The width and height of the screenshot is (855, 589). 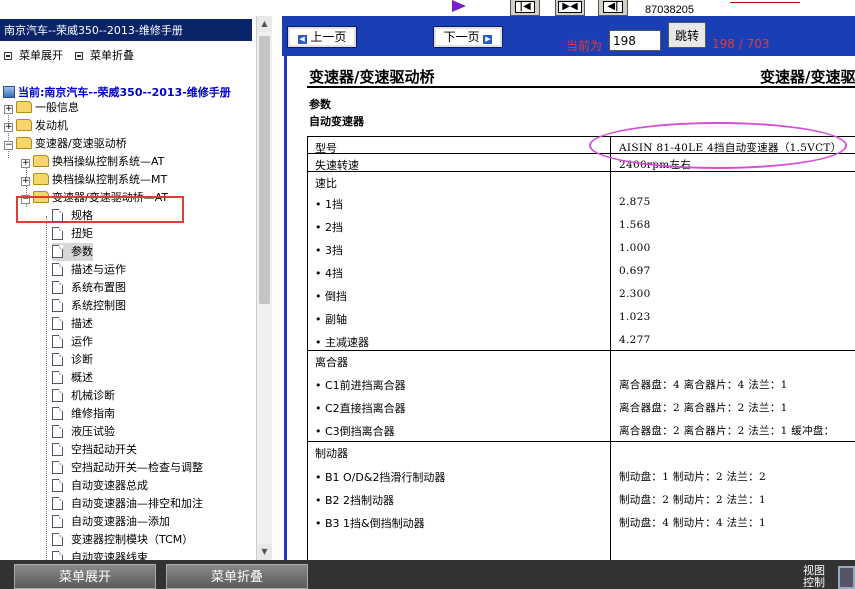 What do you see at coordinates (342, 342) in the screenshot?
I see `spec-name: • 主减速器` at bounding box center [342, 342].